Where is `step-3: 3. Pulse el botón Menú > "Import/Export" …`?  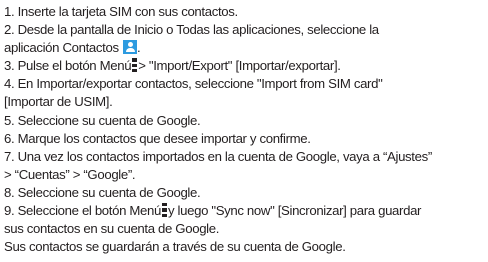 step-3: 3. Pulse el botón Menú > "Import/Export" … is located at coordinates (172, 66).